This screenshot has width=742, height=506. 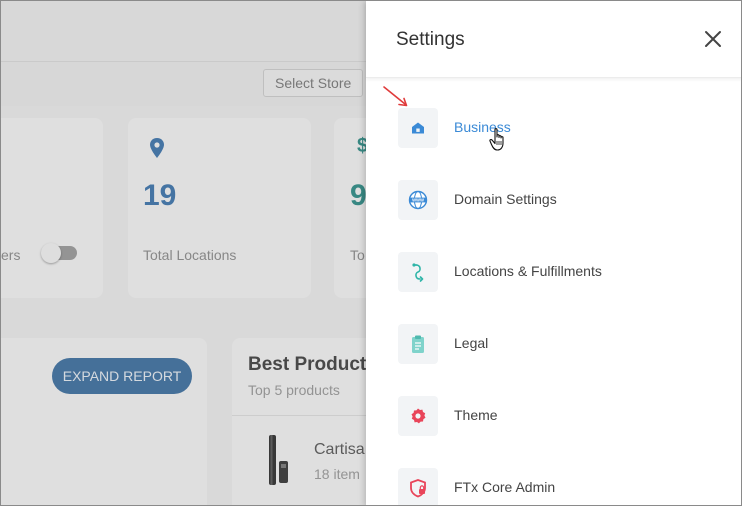 I want to click on admin-icon-box, so click(x=418, y=486).